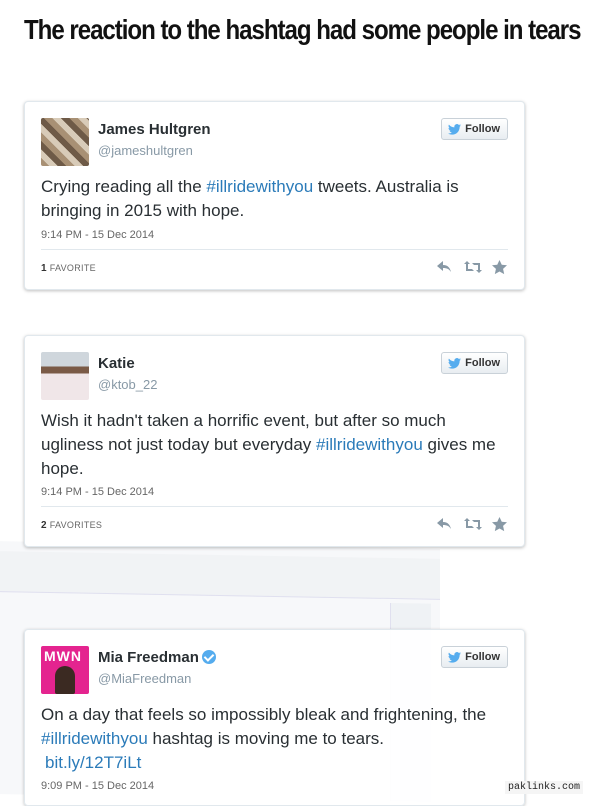 The width and height of the screenshot is (589, 806). I want to click on author-handle: @jameshultgren, so click(145, 150).